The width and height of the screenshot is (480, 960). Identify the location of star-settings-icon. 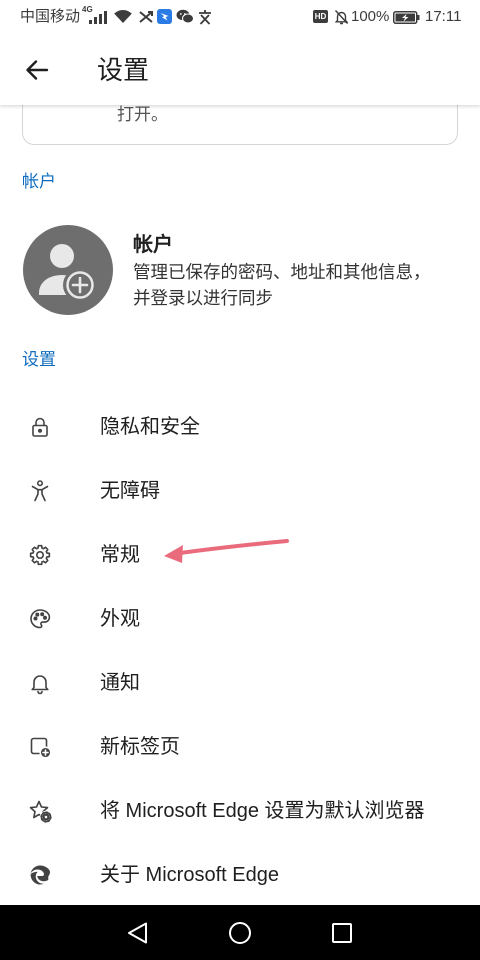
(40, 811).